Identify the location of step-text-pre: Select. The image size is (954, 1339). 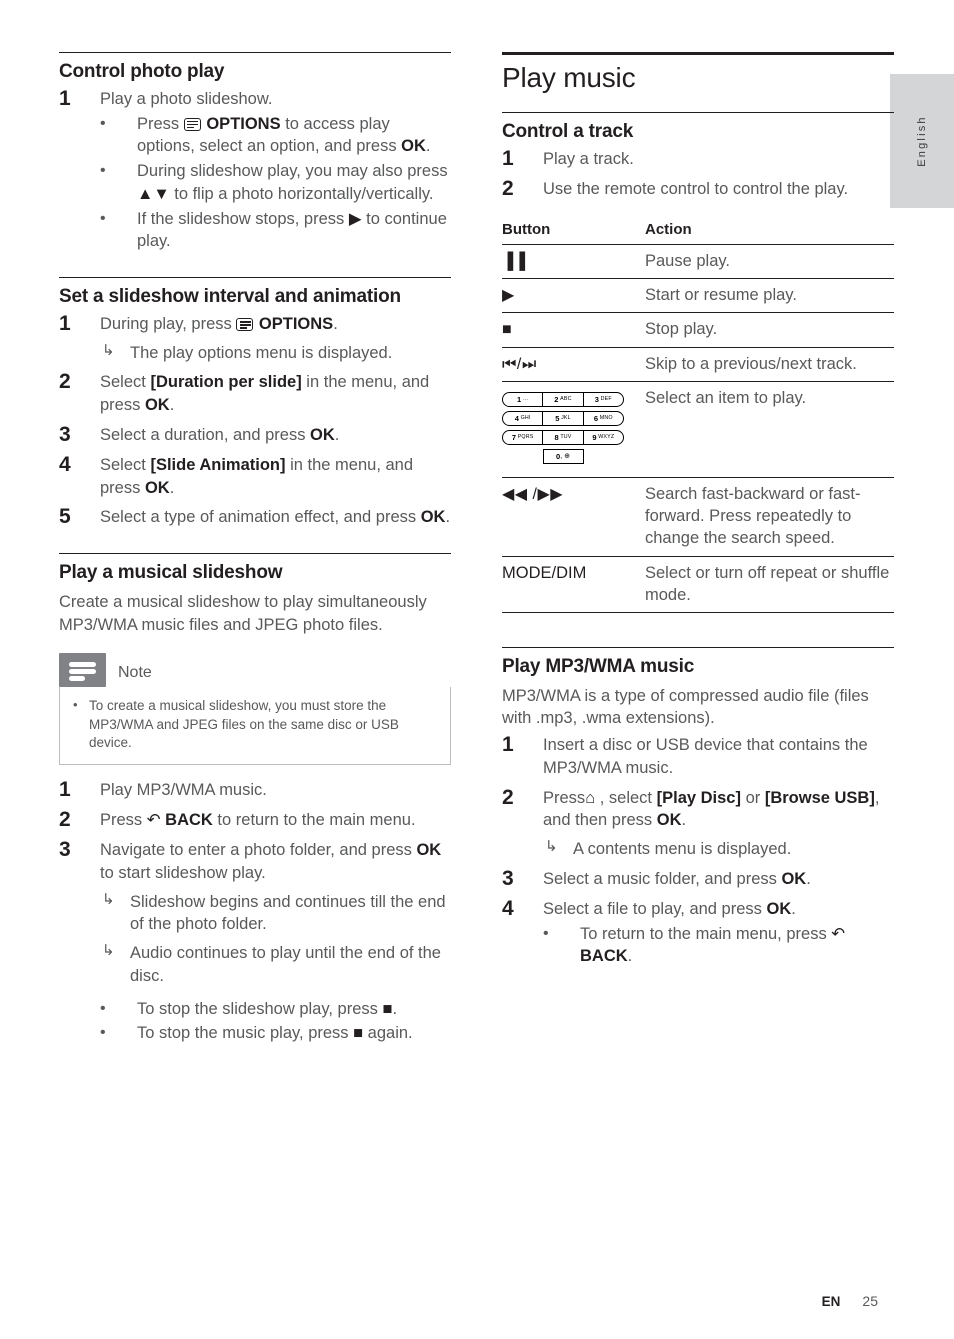
(125, 464).